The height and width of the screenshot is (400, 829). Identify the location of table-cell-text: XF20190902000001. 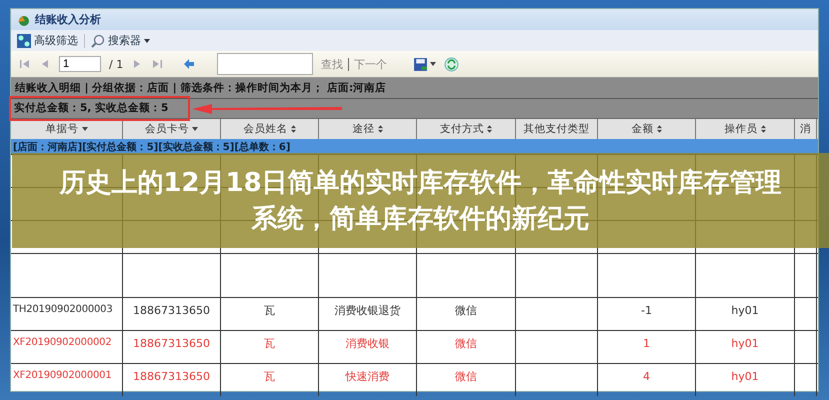
(62, 376).